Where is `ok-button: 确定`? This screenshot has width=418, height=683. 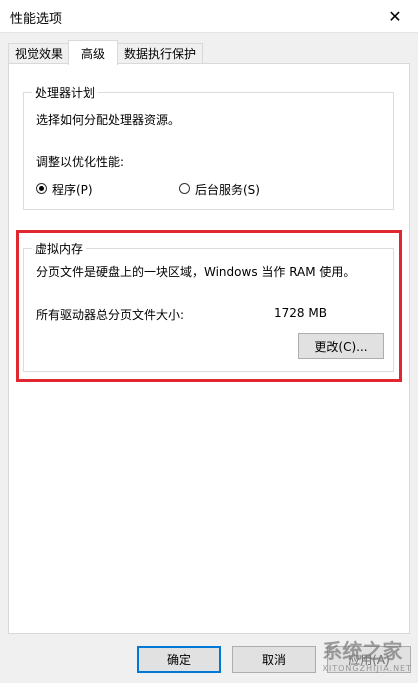 ok-button: 确定 is located at coordinates (179, 659).